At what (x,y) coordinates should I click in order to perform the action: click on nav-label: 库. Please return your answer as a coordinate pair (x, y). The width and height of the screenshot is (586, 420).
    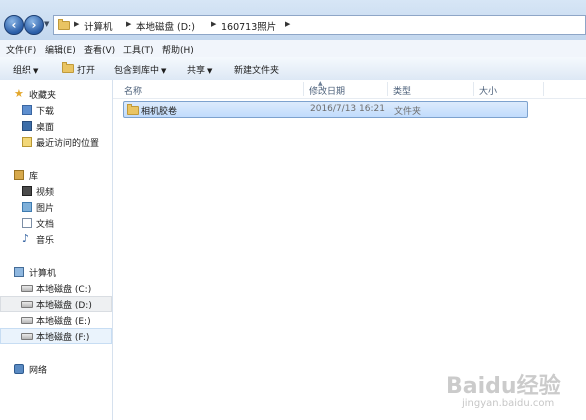
    Looking at the image, I should click on (34, 177).